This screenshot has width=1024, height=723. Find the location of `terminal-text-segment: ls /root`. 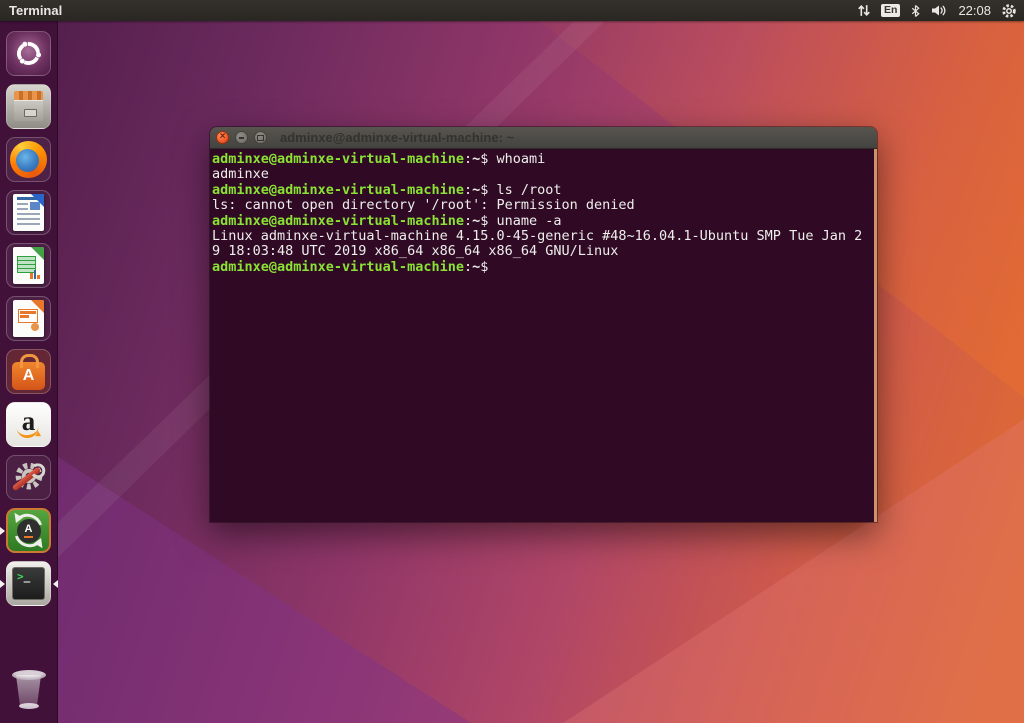

terminal-text-segment: ls /root is located at coordinates (529, 189).